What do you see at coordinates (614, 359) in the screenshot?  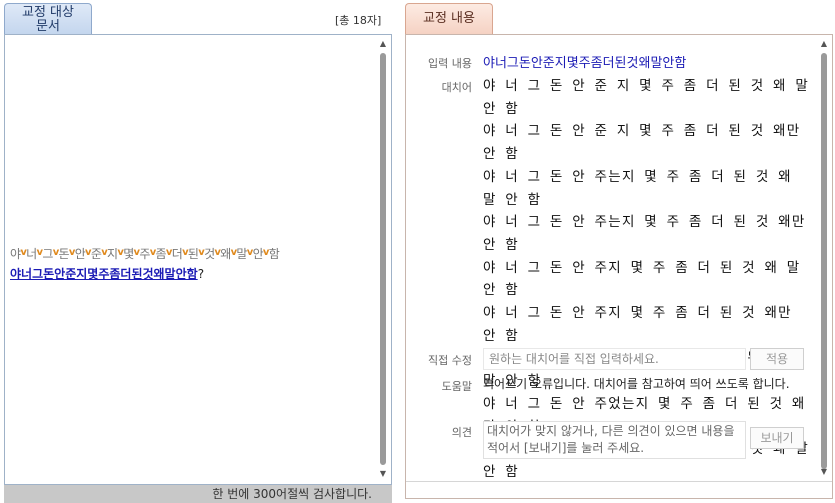 I see `direct-edit-input` at bounding box center [614, 359].